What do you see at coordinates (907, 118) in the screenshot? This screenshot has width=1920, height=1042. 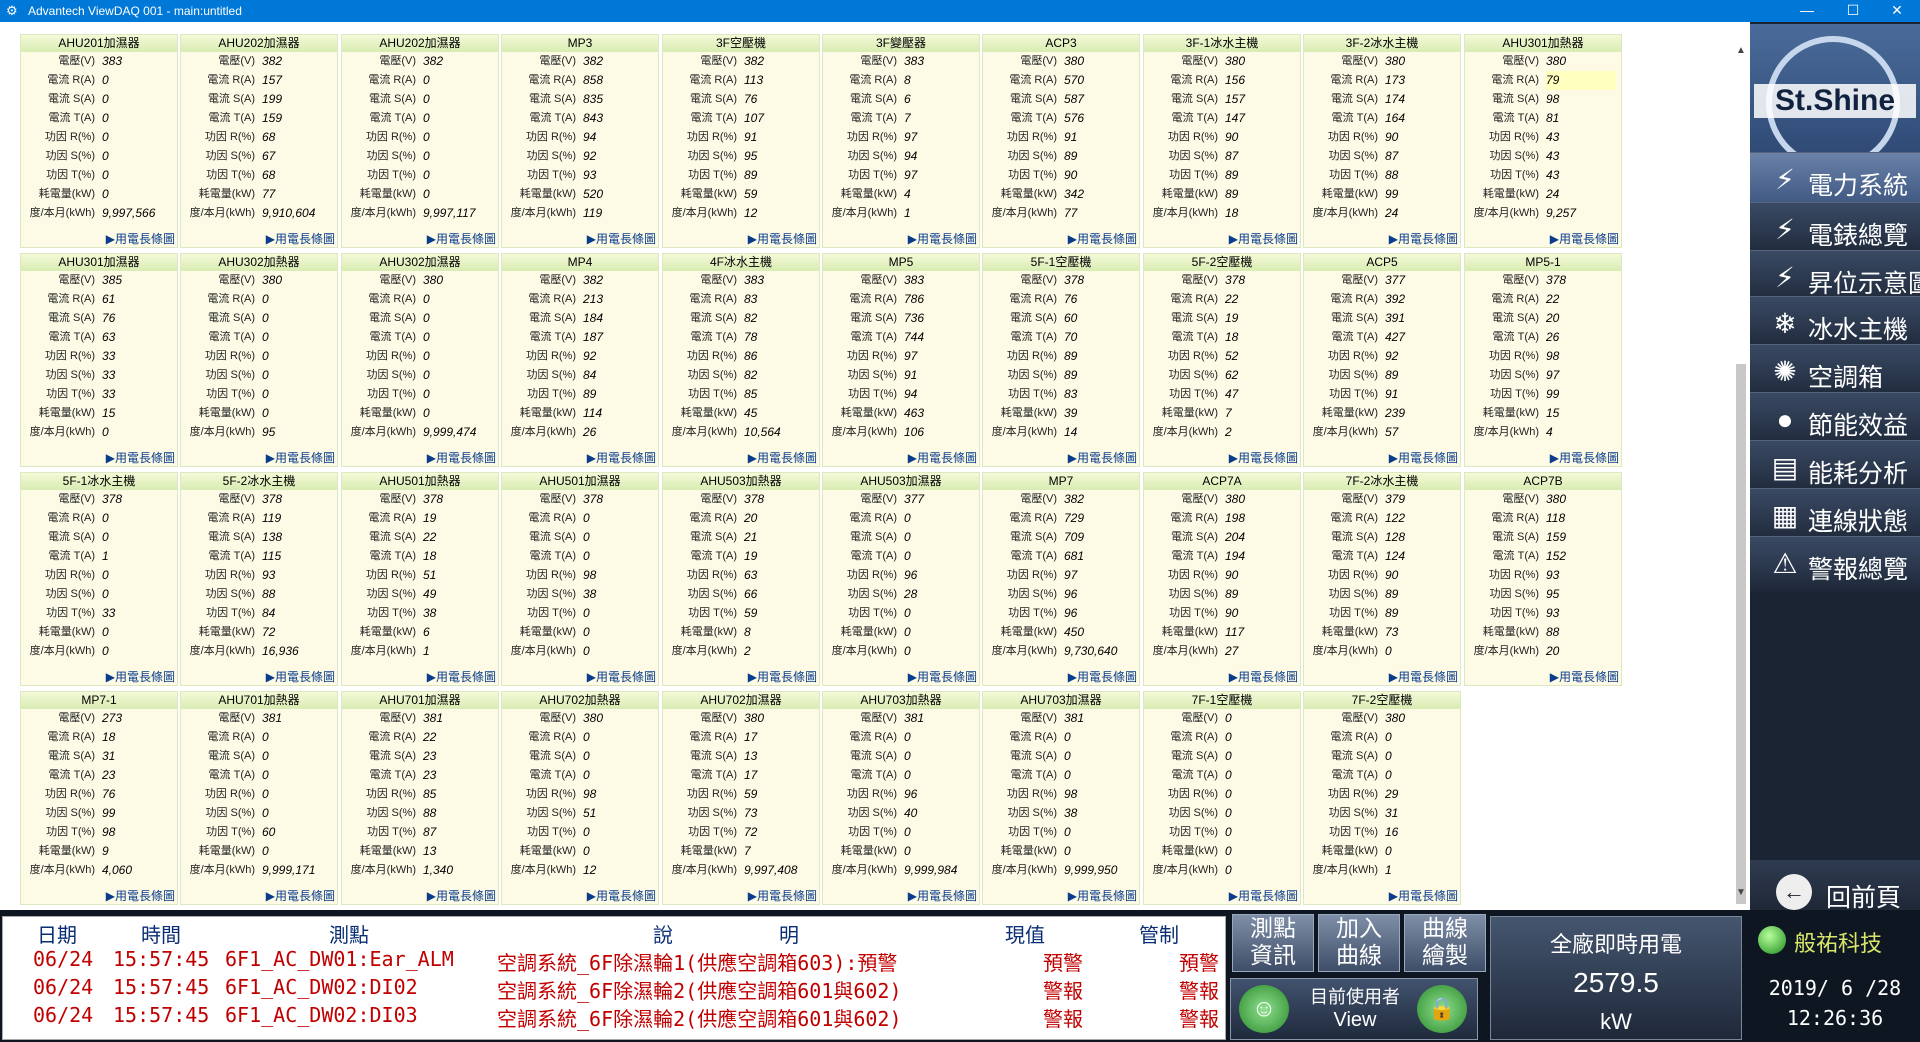 I see `meter-row-value: 7` at bounding box center [907, 118].